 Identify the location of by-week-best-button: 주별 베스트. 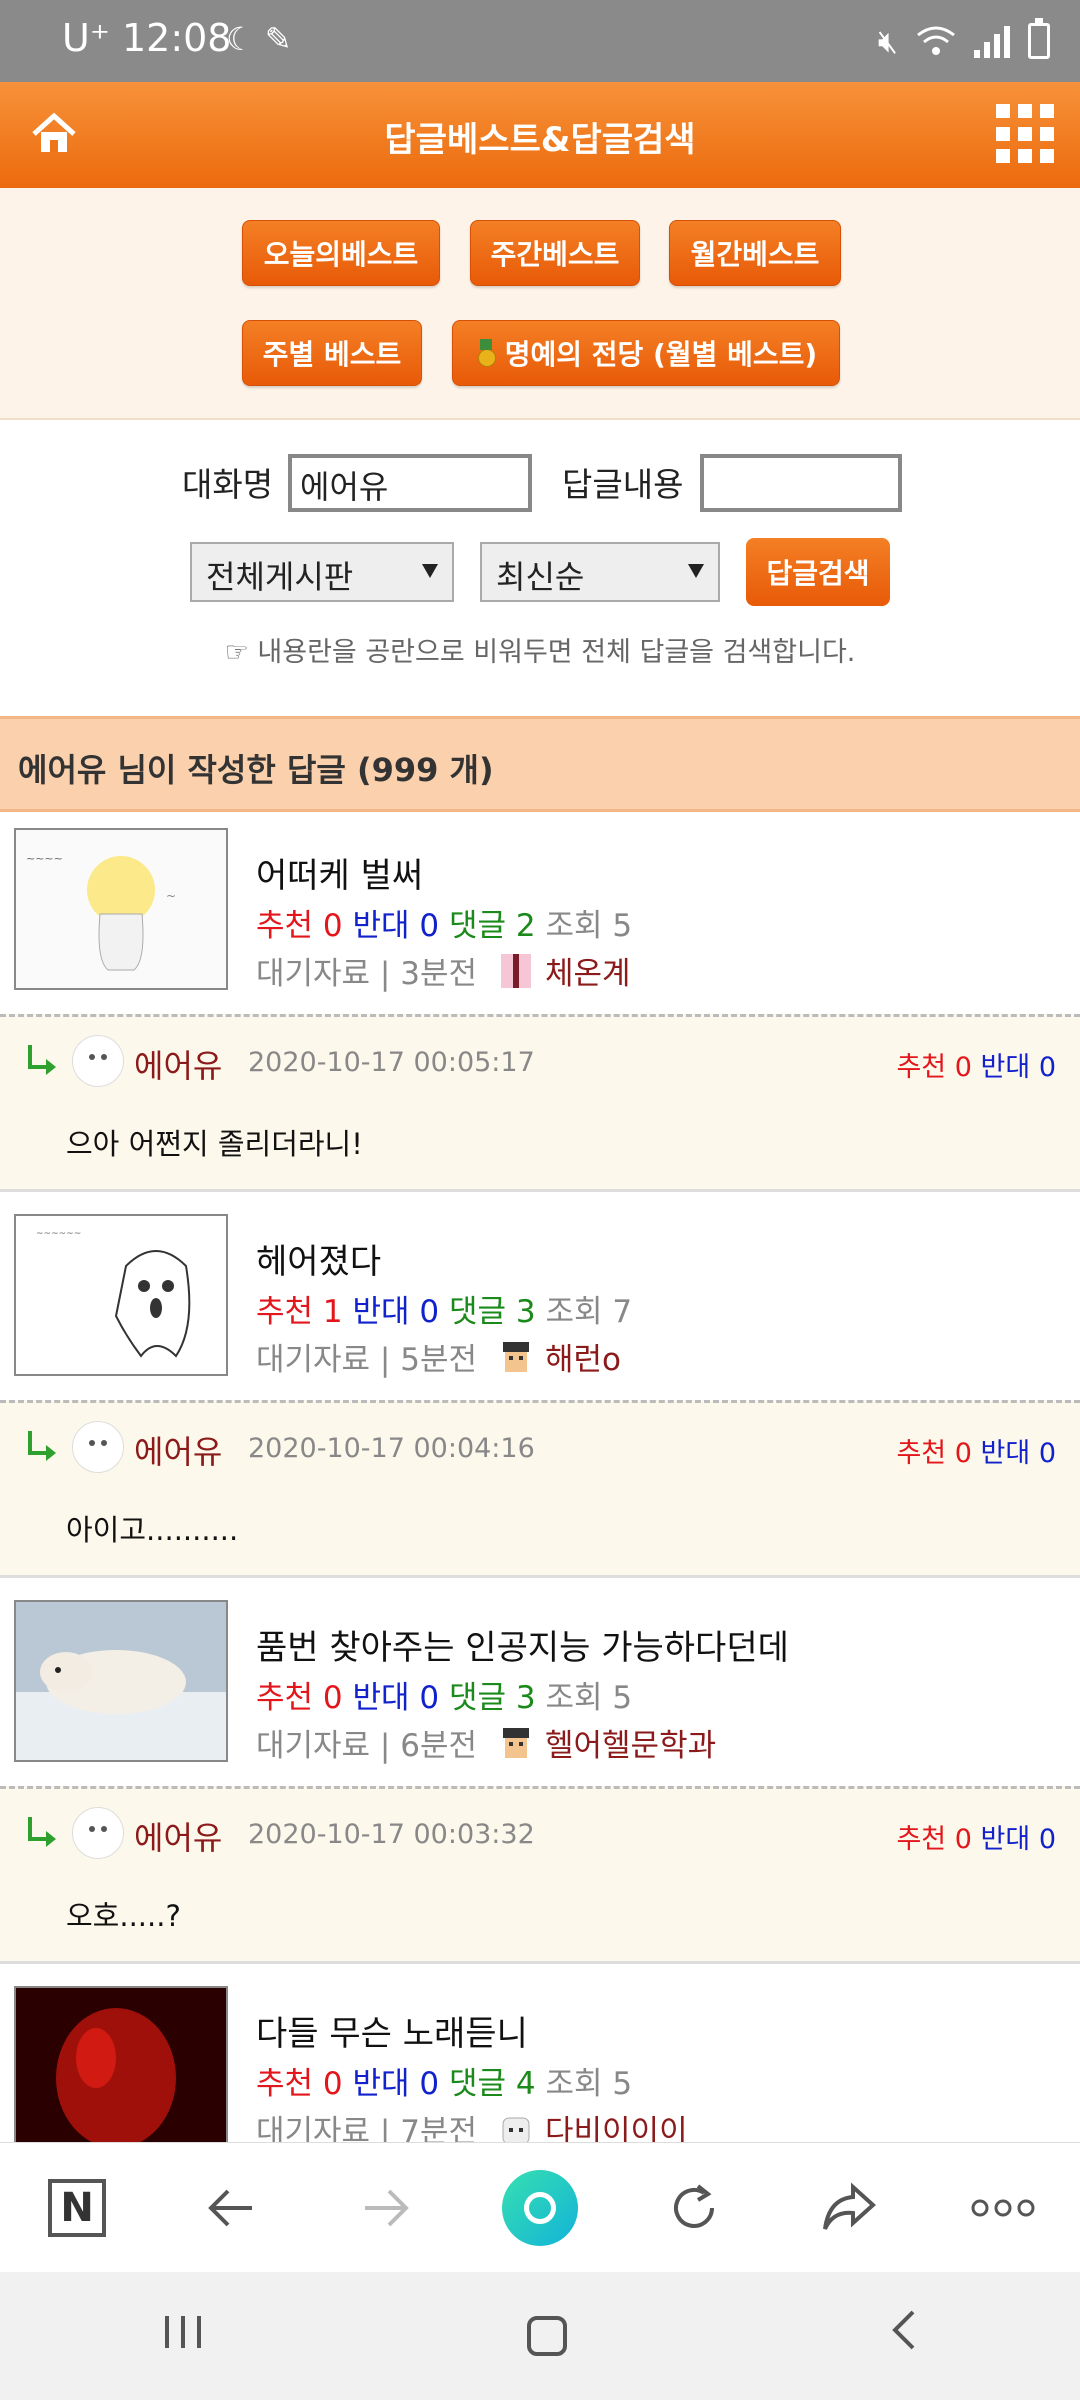
(332, 353).